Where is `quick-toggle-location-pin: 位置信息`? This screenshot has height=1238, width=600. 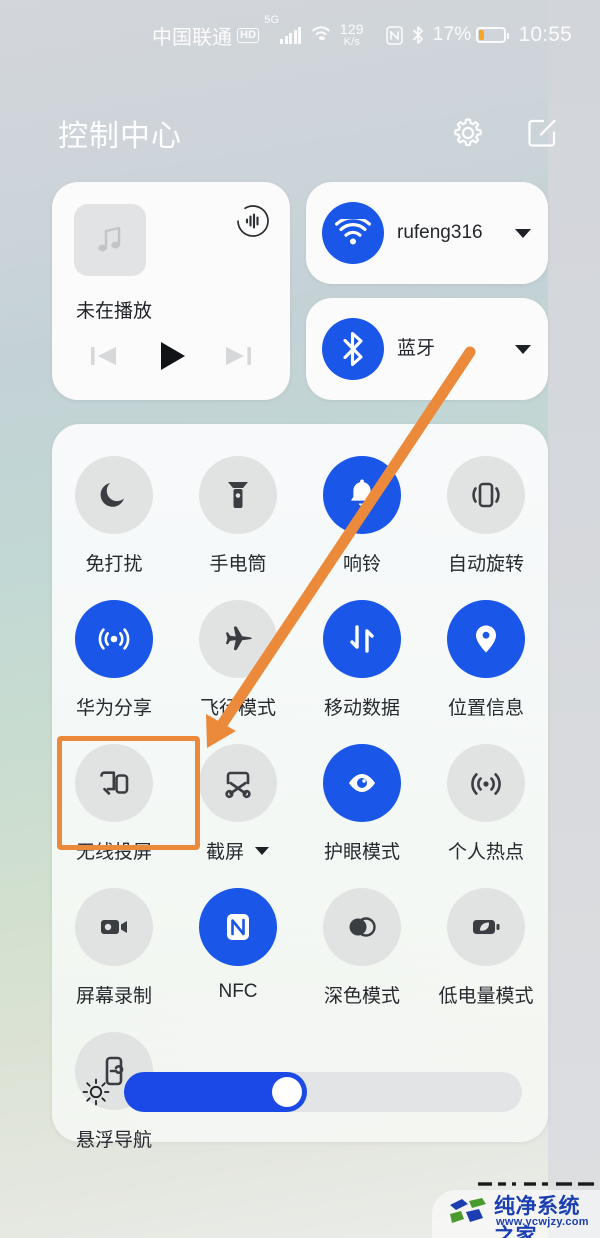 quick-toggle-location-pin: 位置信息 is located at coordinates (486, 662).